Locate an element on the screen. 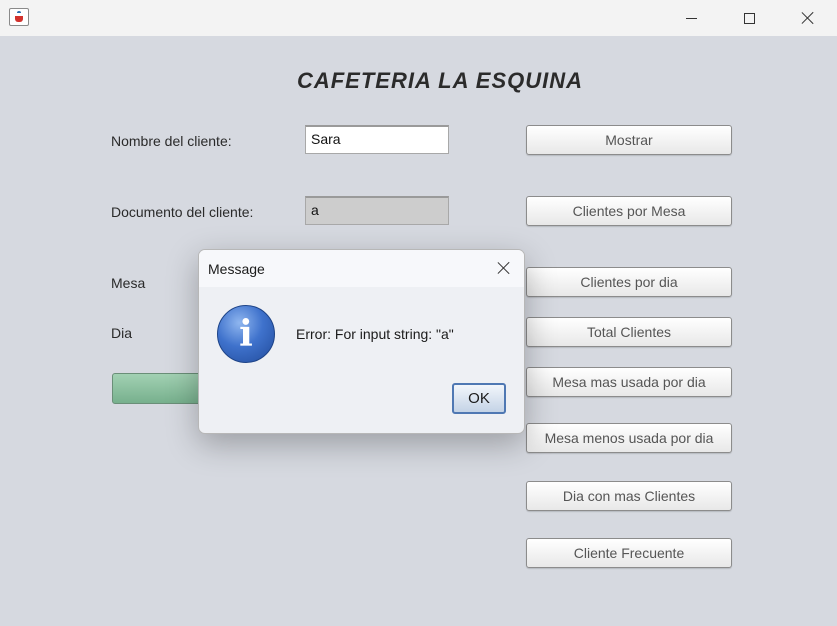 The width and height of the screenshot is (837, 626). documento-label: Documento del cliente: is located at coordinates (182, 212).